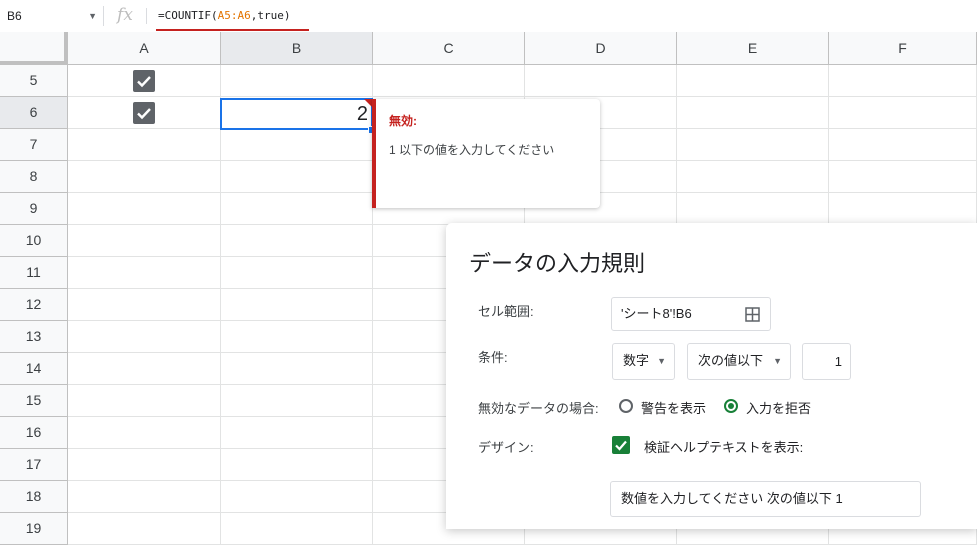  Describe the element at coordinates (14, 16) in the screenshot. I see `name-box-value: B6` at that location.